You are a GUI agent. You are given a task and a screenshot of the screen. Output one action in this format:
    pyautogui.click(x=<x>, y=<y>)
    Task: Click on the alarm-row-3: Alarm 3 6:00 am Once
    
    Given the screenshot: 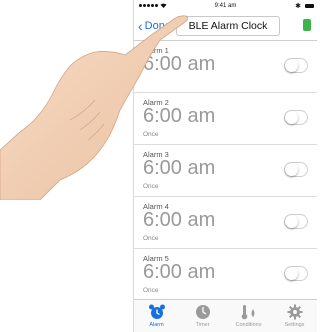 What is the action you would take?
    pyautogui.click(x=225, y=171)
    